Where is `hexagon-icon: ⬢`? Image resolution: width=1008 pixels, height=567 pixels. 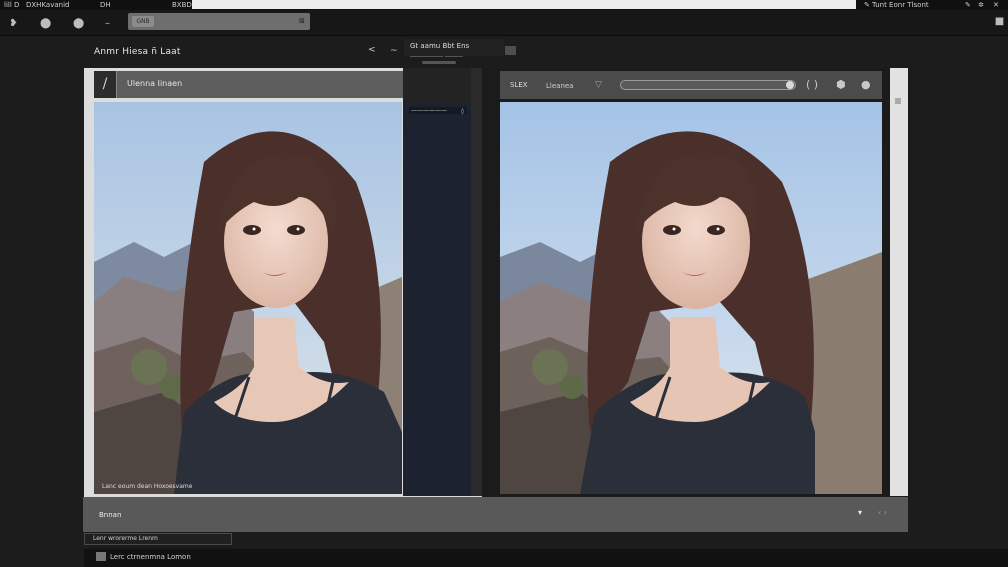
hexagon-icon: ⬢ is located at coordinates (841, 84).